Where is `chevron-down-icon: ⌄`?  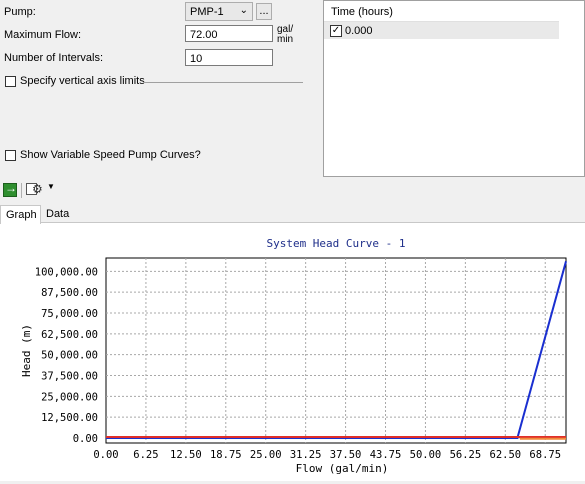
chevron-down-icon: ⌄ is located at coordinates (243, 10).